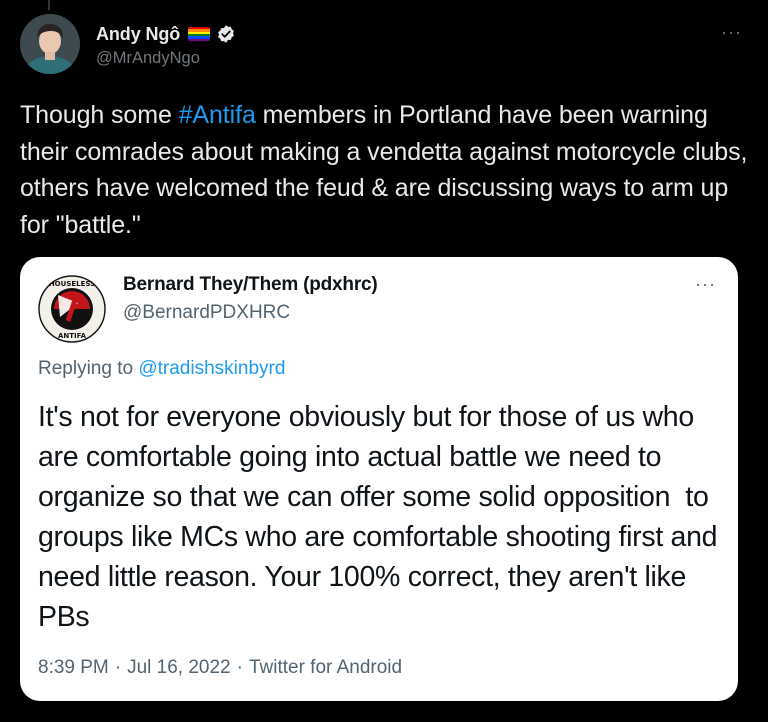  Describe the element at coordinates (199, 34) in the screenshot. I see `rainbow-flag-icon` at that location.